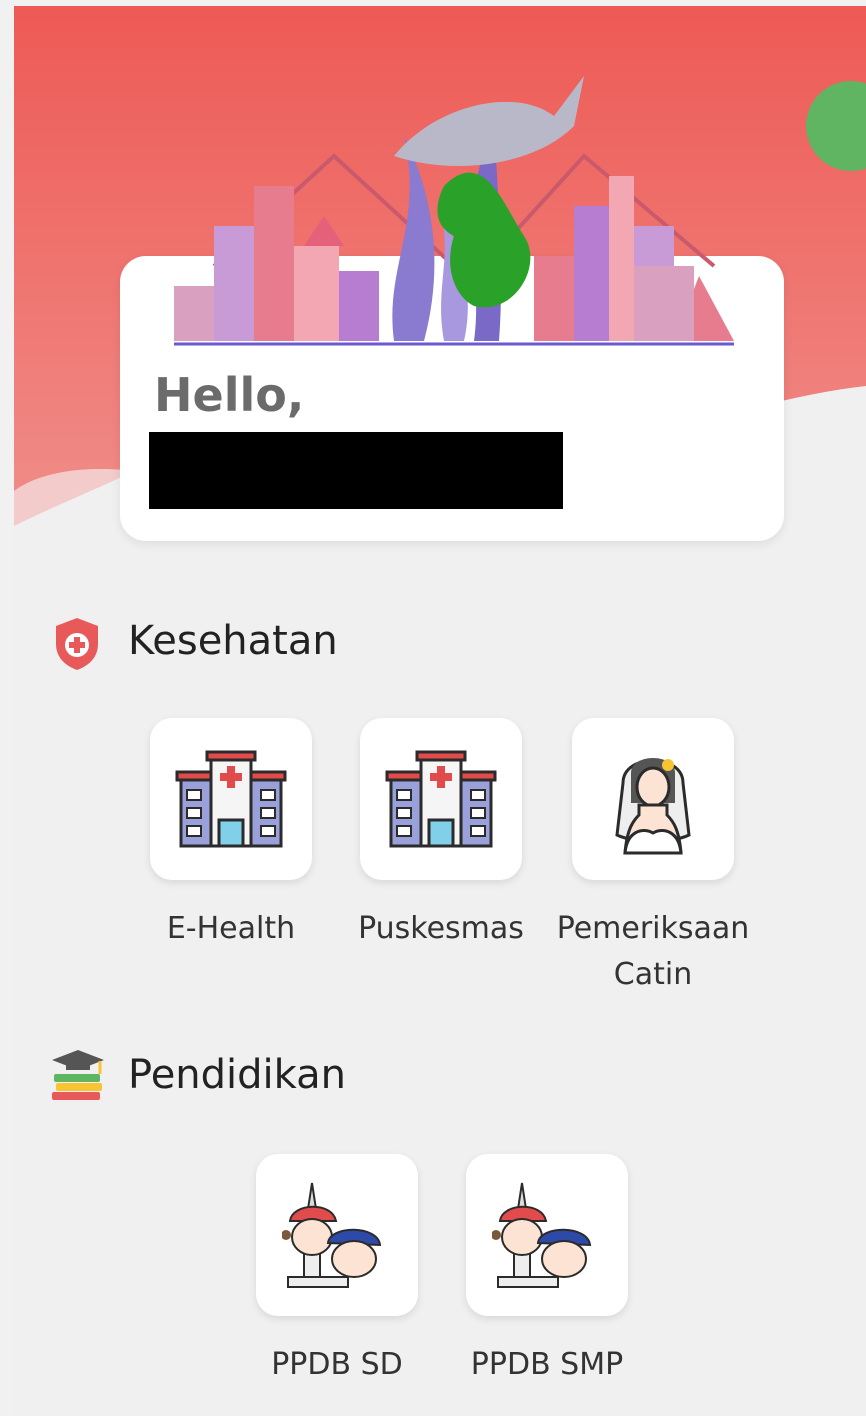 The image size is (866, 1416). I want to click on bride-icon, so click(653, 806).